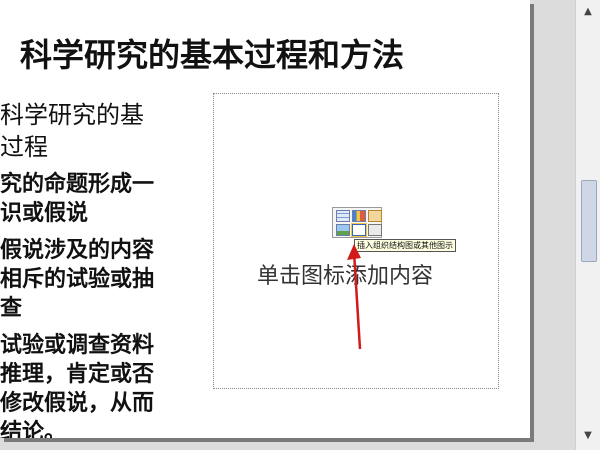 This screenshot has height=450, width=600. I want to click on scrollbar-thumb, so click(589, 221).